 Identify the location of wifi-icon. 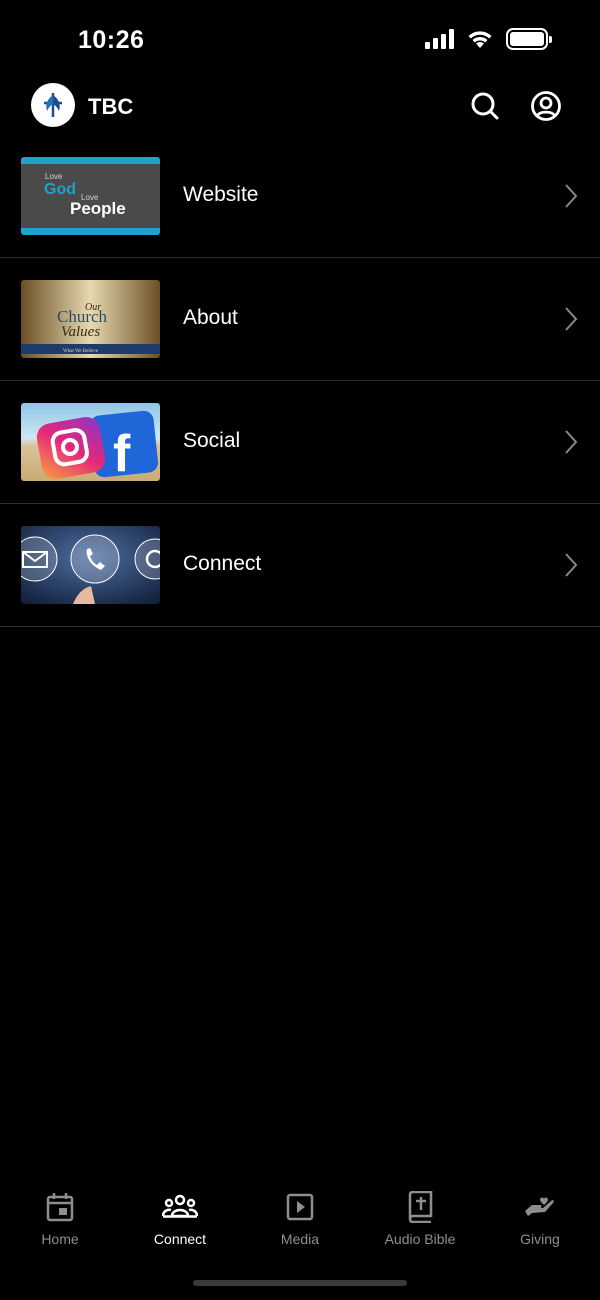
(480, 39).